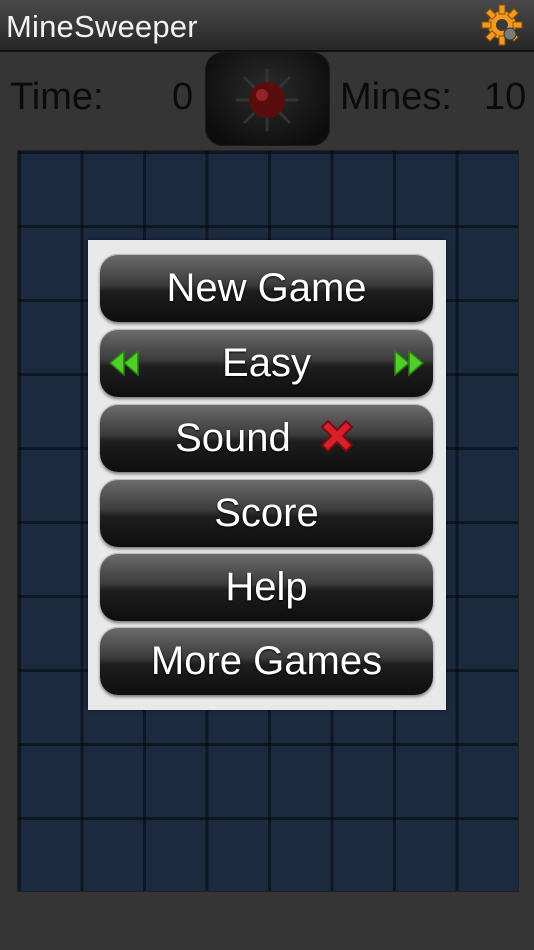 This screenshot has height=950, width=534. I want to click on title-bar: MineSweeper, so click(267, 26).